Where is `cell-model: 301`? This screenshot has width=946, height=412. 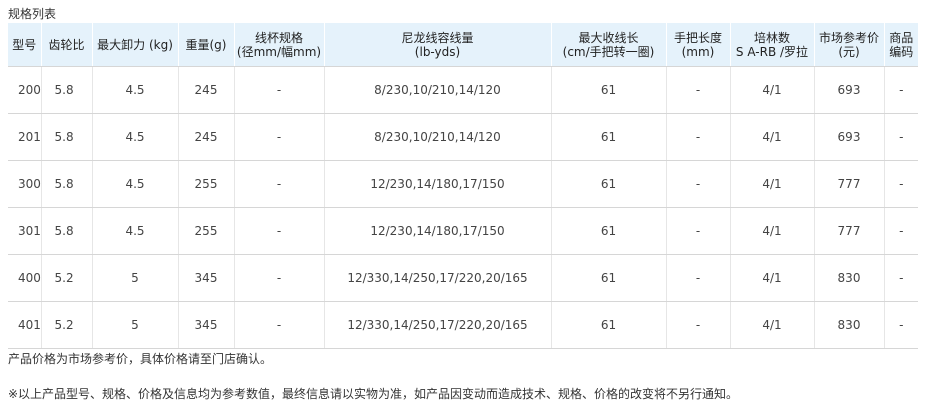
cell-model: 301 is located at coordinates (25, 231).